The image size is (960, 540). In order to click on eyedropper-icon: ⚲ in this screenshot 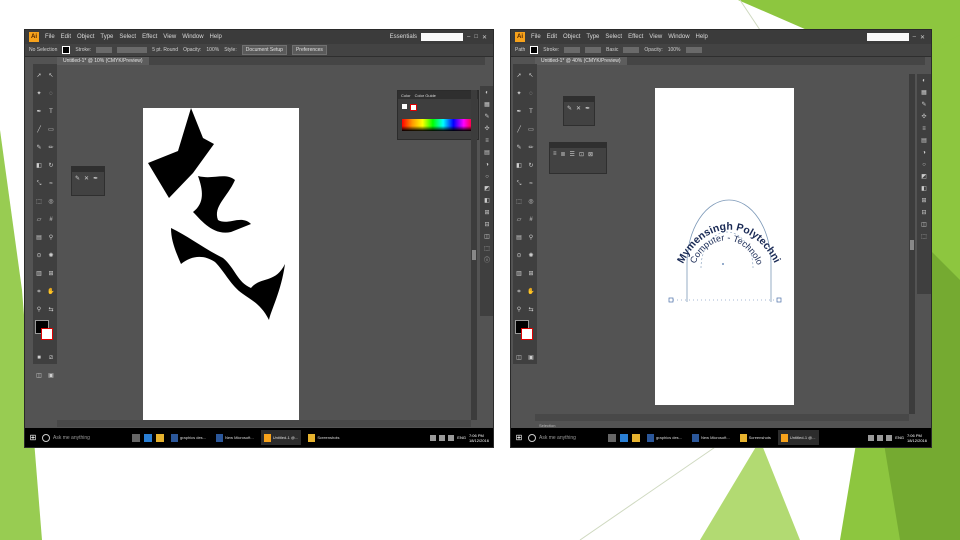, I will do `click(531, 238)`.